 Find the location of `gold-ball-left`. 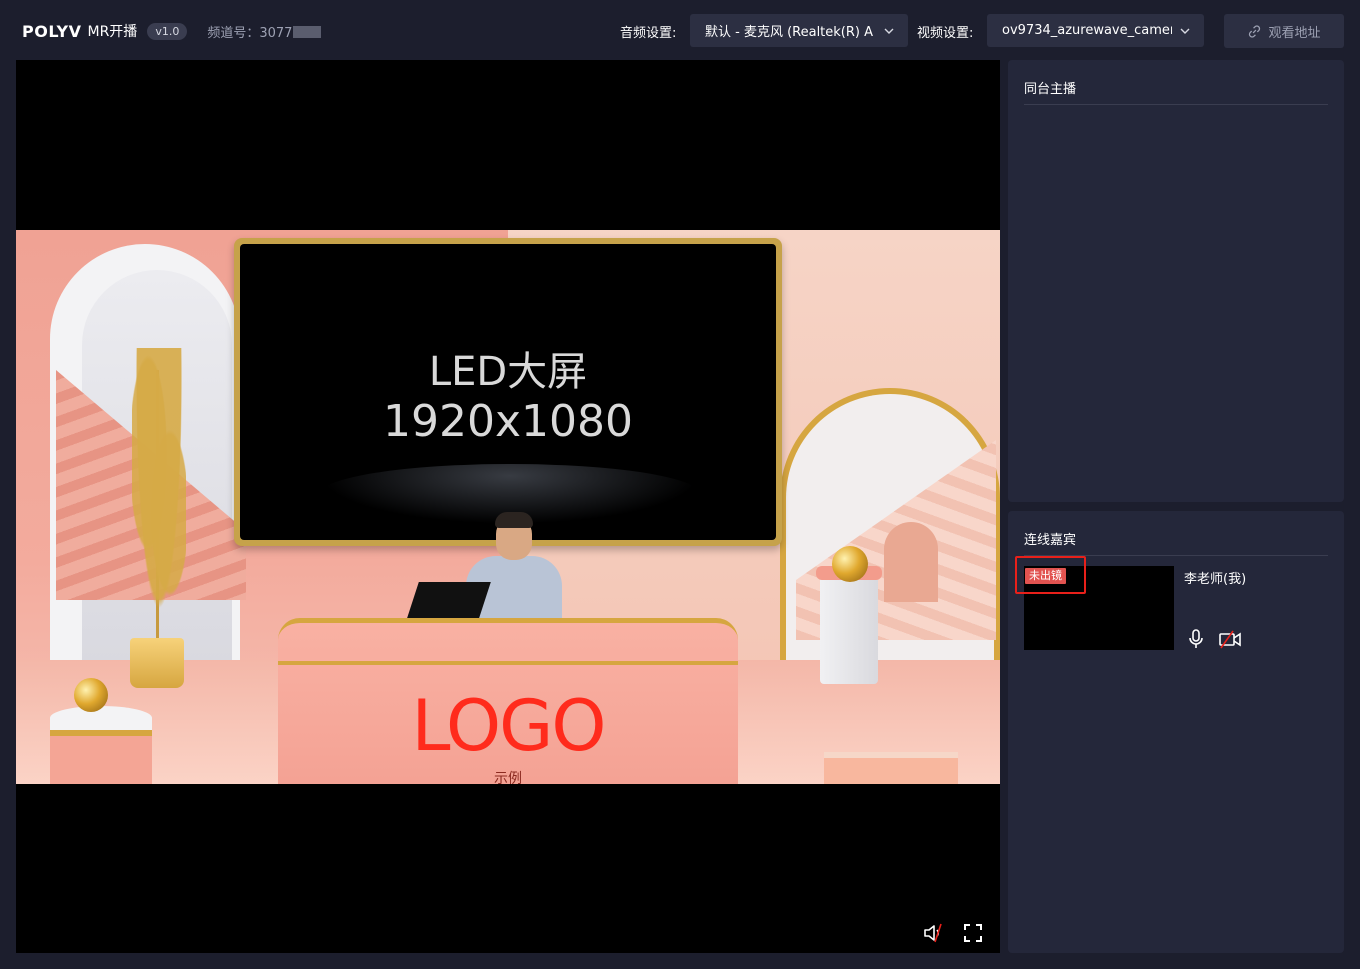

gold-ball-left is located at coordinates (91, 695).